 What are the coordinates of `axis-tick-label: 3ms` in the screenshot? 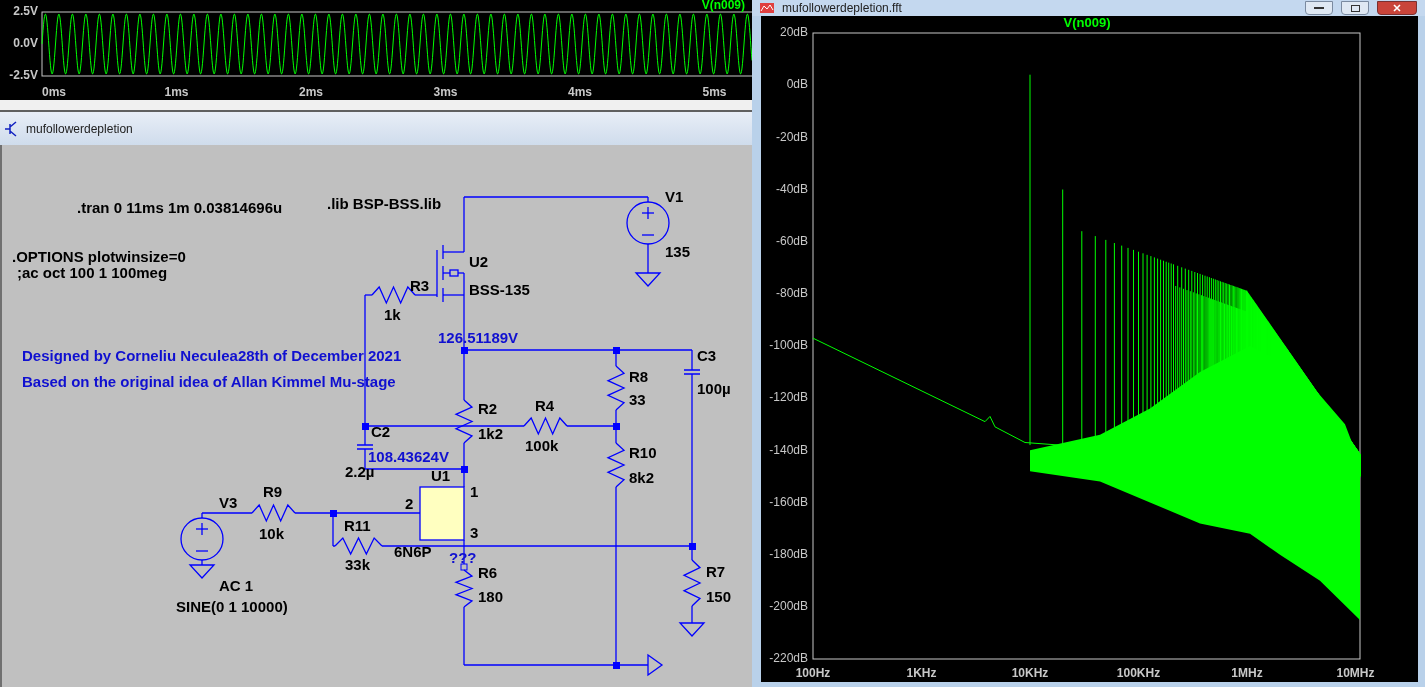 It's located at (445, 92).